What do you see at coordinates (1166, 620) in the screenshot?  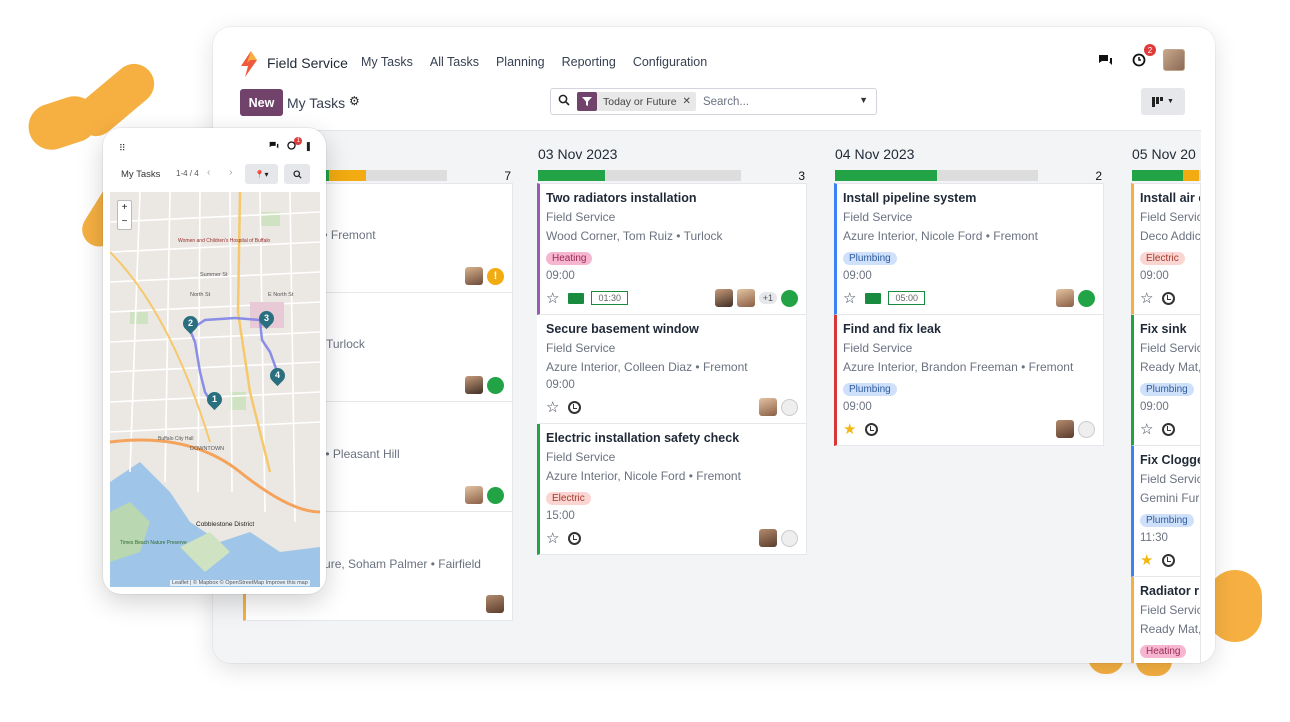 I see `task-card: Radiator rField ServicReady Mat,Heating☆` at bounding box center [1166, 620].